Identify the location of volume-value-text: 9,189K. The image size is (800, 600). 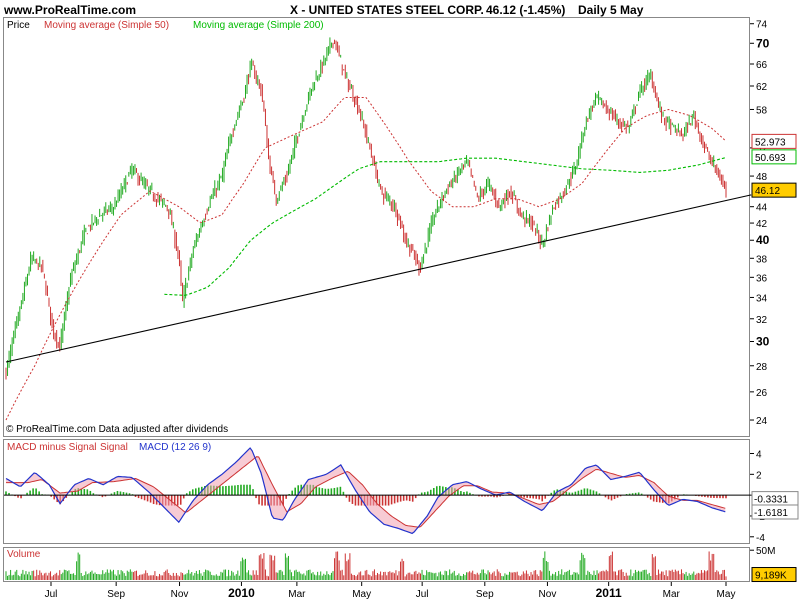
(771, 576).